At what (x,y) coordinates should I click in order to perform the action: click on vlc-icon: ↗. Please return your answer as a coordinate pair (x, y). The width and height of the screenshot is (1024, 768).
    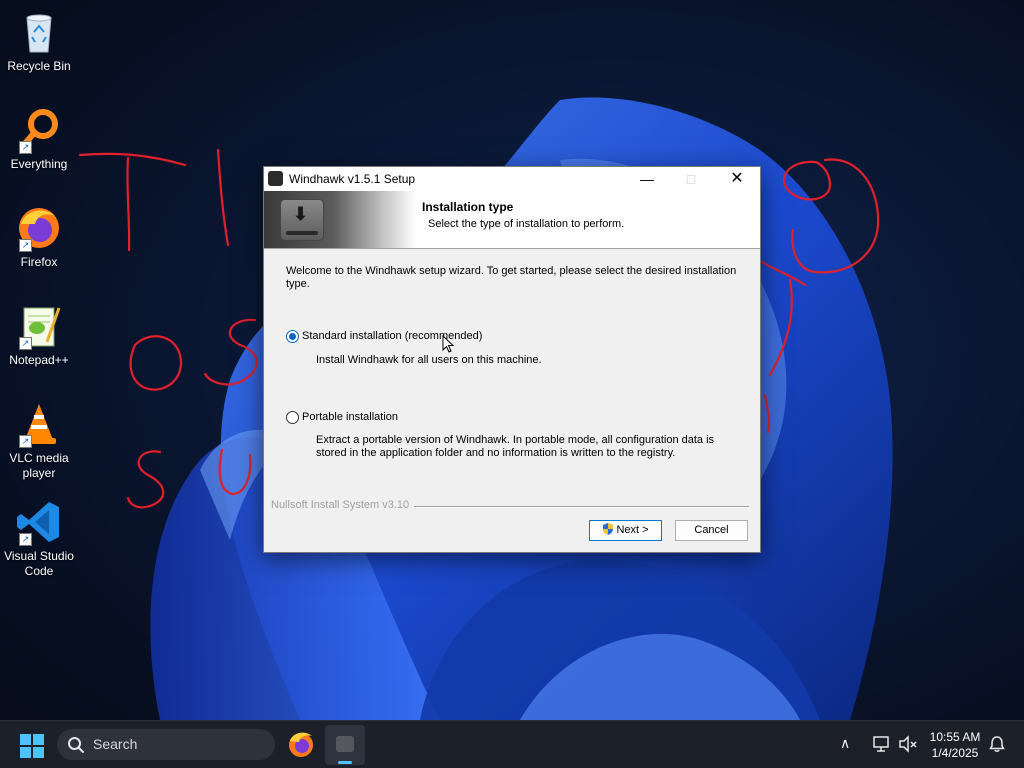
    Looking at the image, I should click on (39, 424).